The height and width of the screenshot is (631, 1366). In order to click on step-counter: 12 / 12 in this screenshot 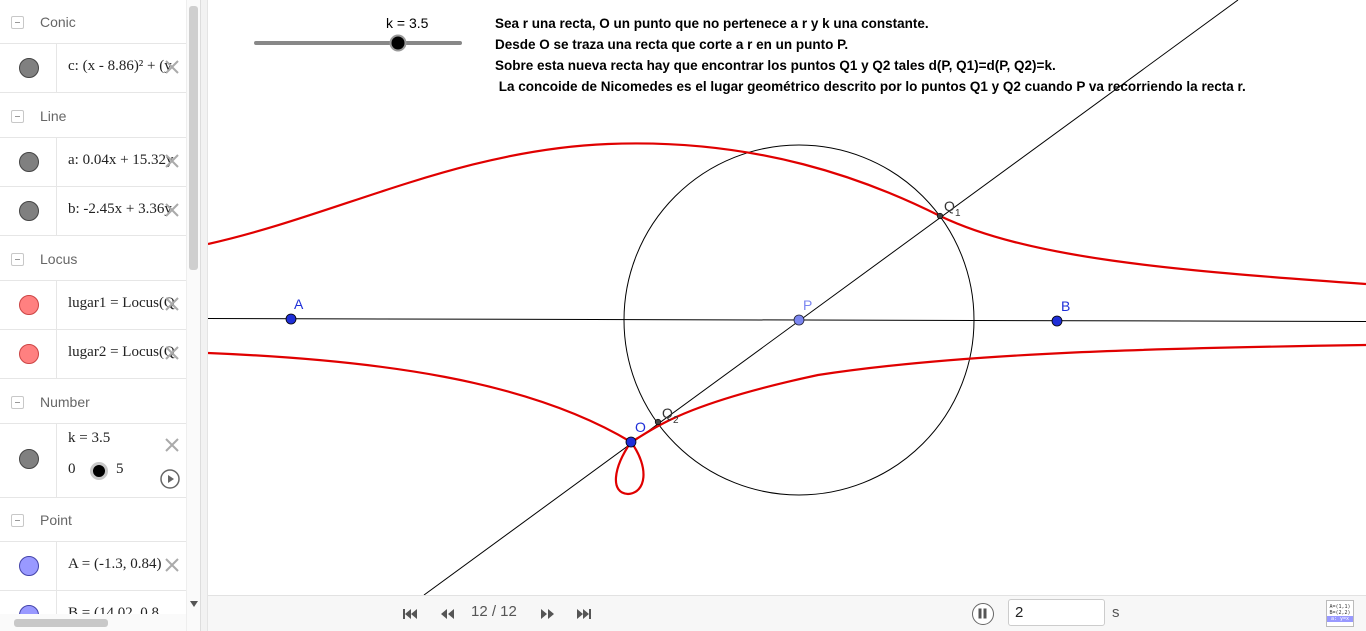, I will do `click(494, 611)`.